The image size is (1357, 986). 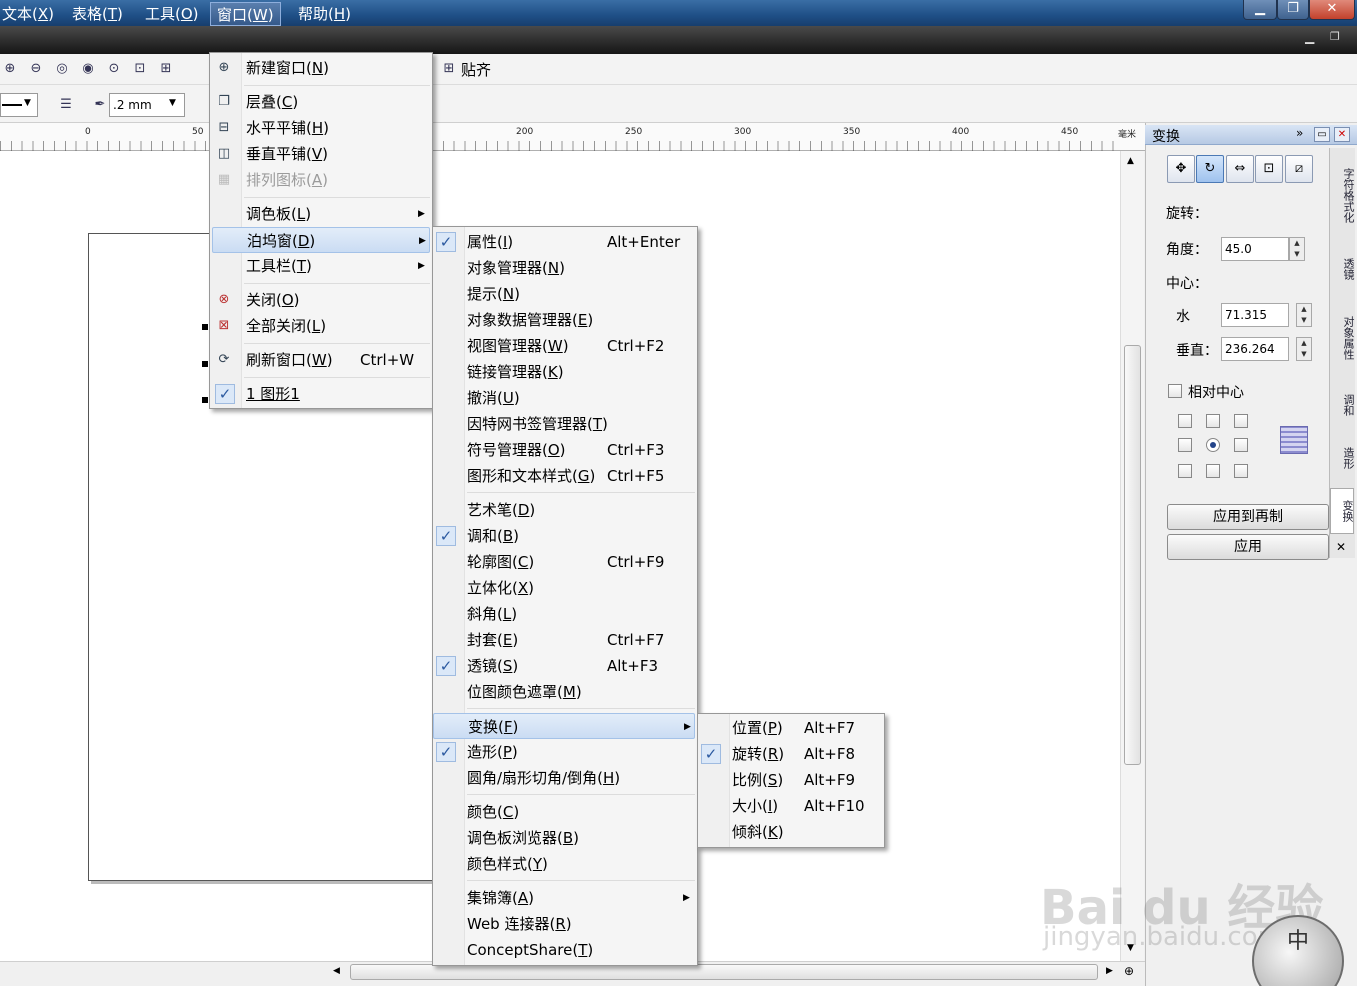 What do you see at coordinates (1342, 269) in the screenshot?
I see `side-tab-lens: 透镜` at bounding box center [1342, 269].